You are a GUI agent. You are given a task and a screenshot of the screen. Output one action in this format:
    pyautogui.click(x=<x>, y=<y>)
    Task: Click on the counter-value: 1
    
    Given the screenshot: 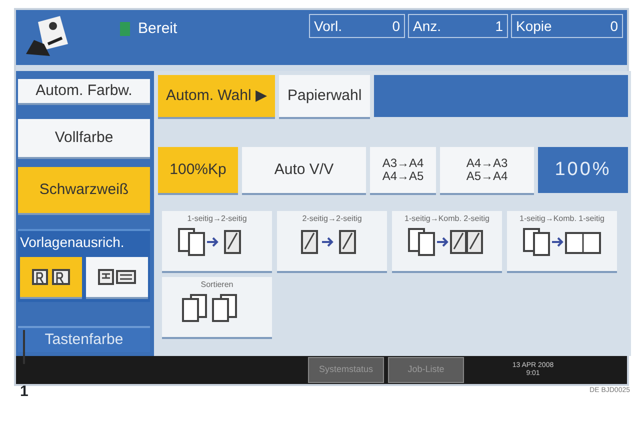 What is the action you would take?
    pyautogui.click(x=499, y=26)
    